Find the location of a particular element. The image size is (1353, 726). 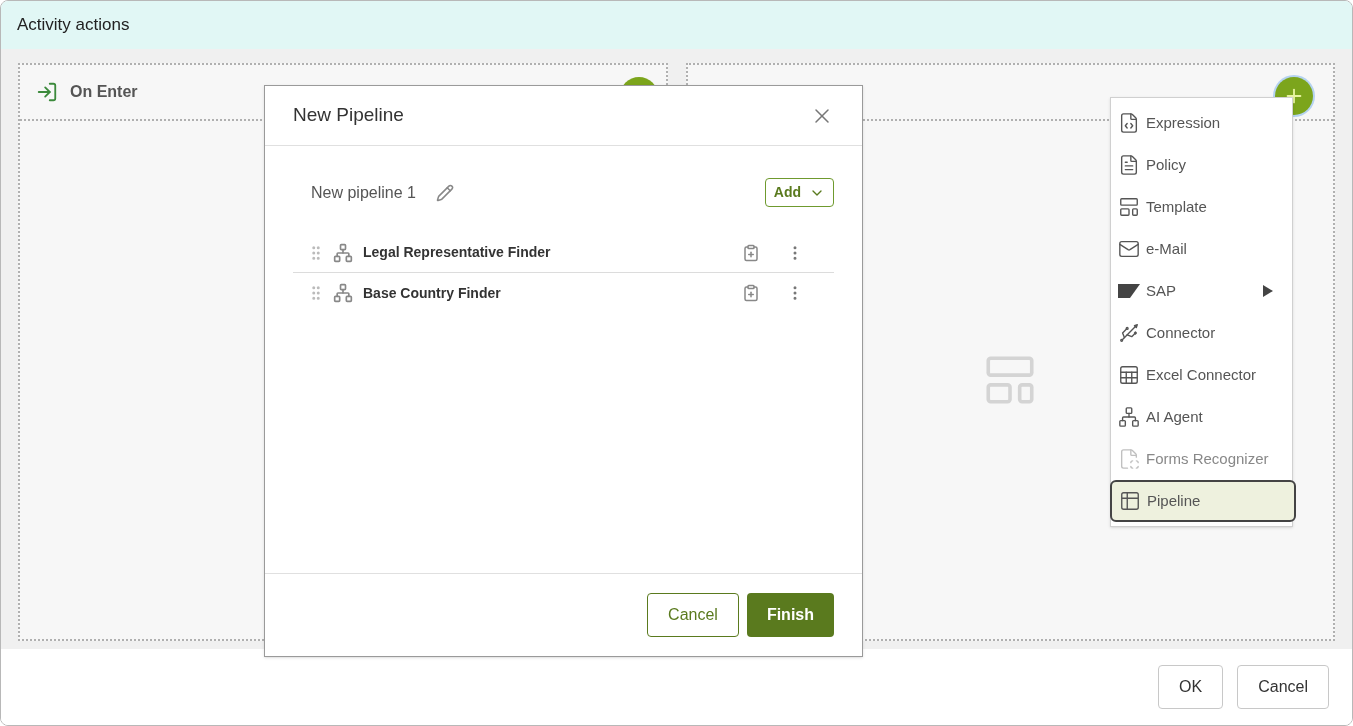

menu-item-label: Policy is located at coordinates (1166, 164).